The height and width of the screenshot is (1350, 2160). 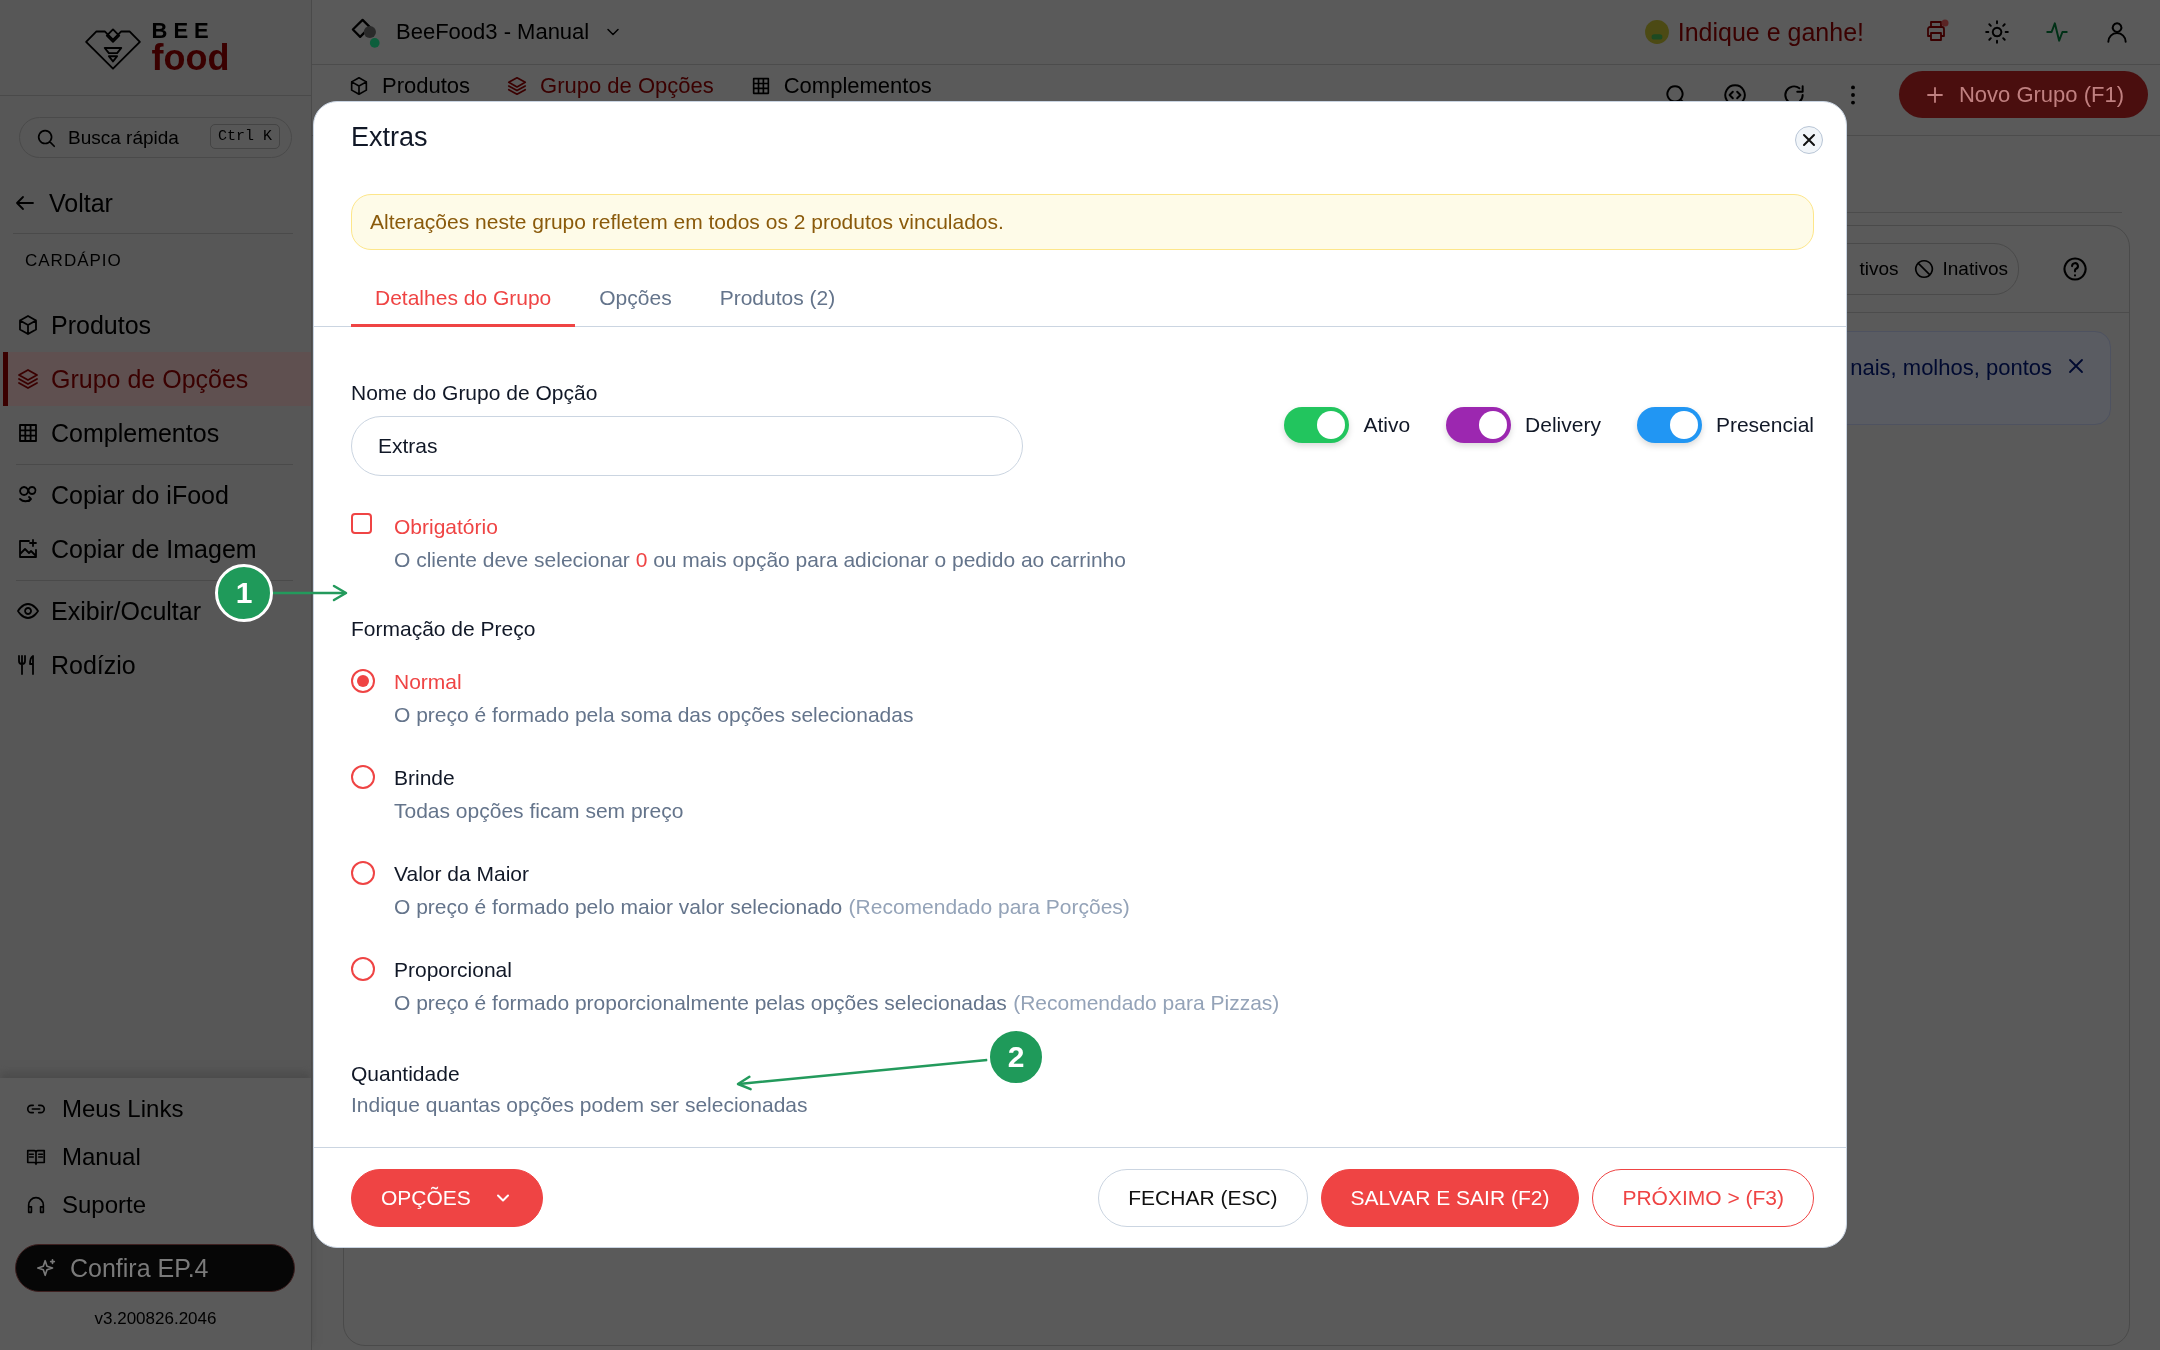 I want to click on version-text: v3.200826.2046, so click(x=155, y=1319).